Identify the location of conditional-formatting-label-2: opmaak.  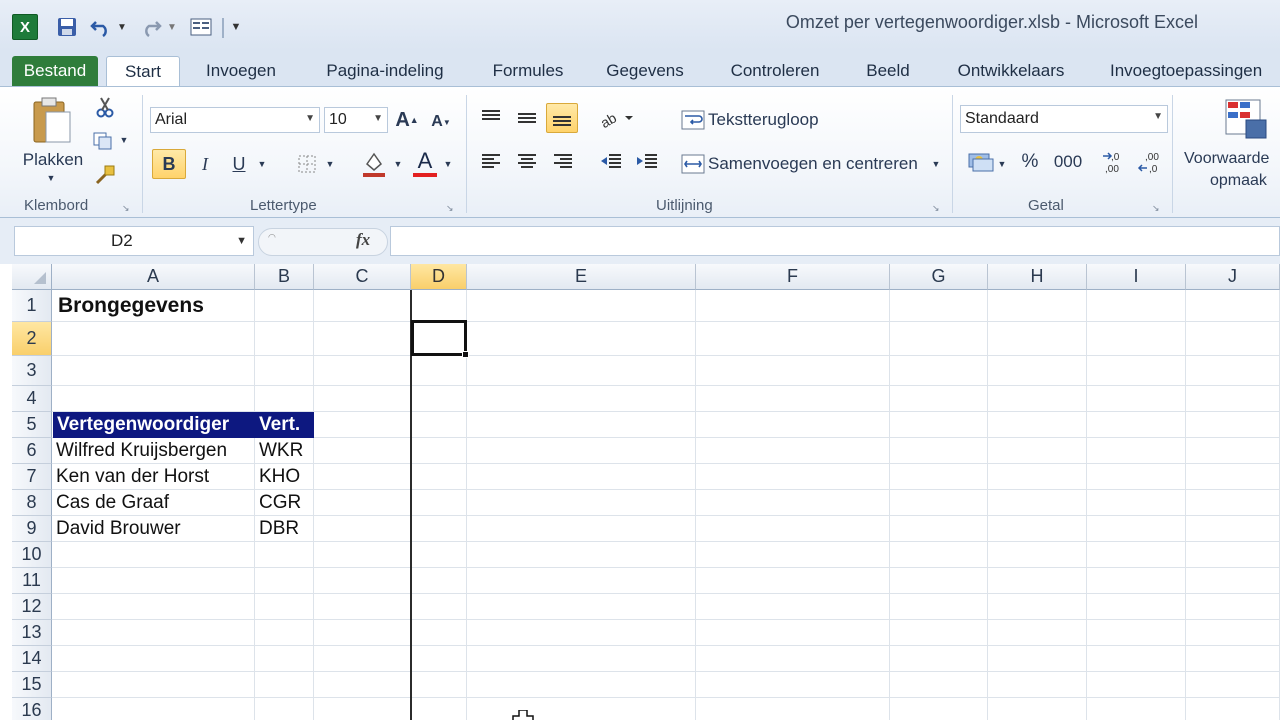
(1245, 181).